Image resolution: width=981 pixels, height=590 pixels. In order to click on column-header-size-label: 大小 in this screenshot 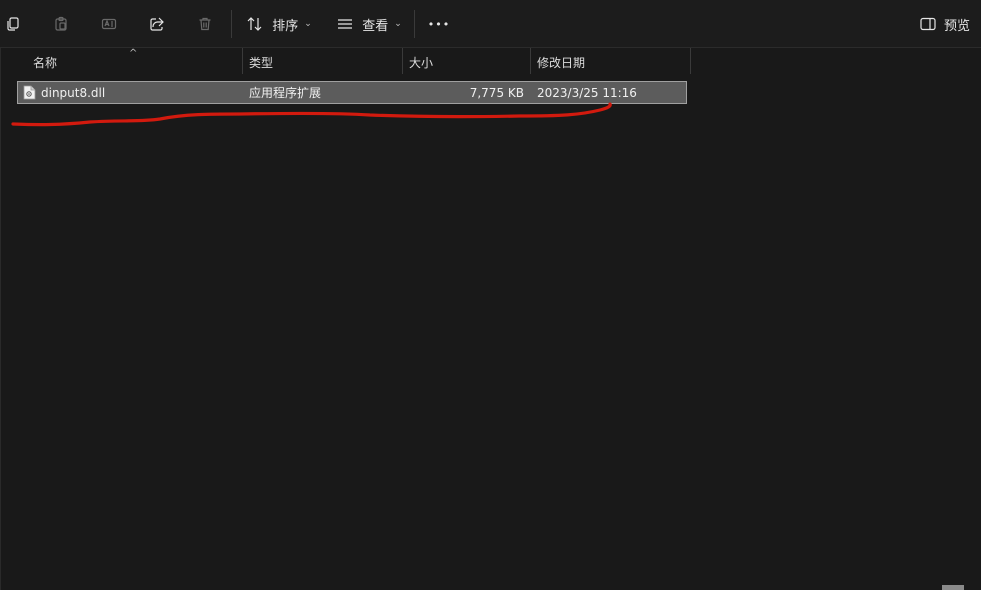, I will do `click(421, 62)`.